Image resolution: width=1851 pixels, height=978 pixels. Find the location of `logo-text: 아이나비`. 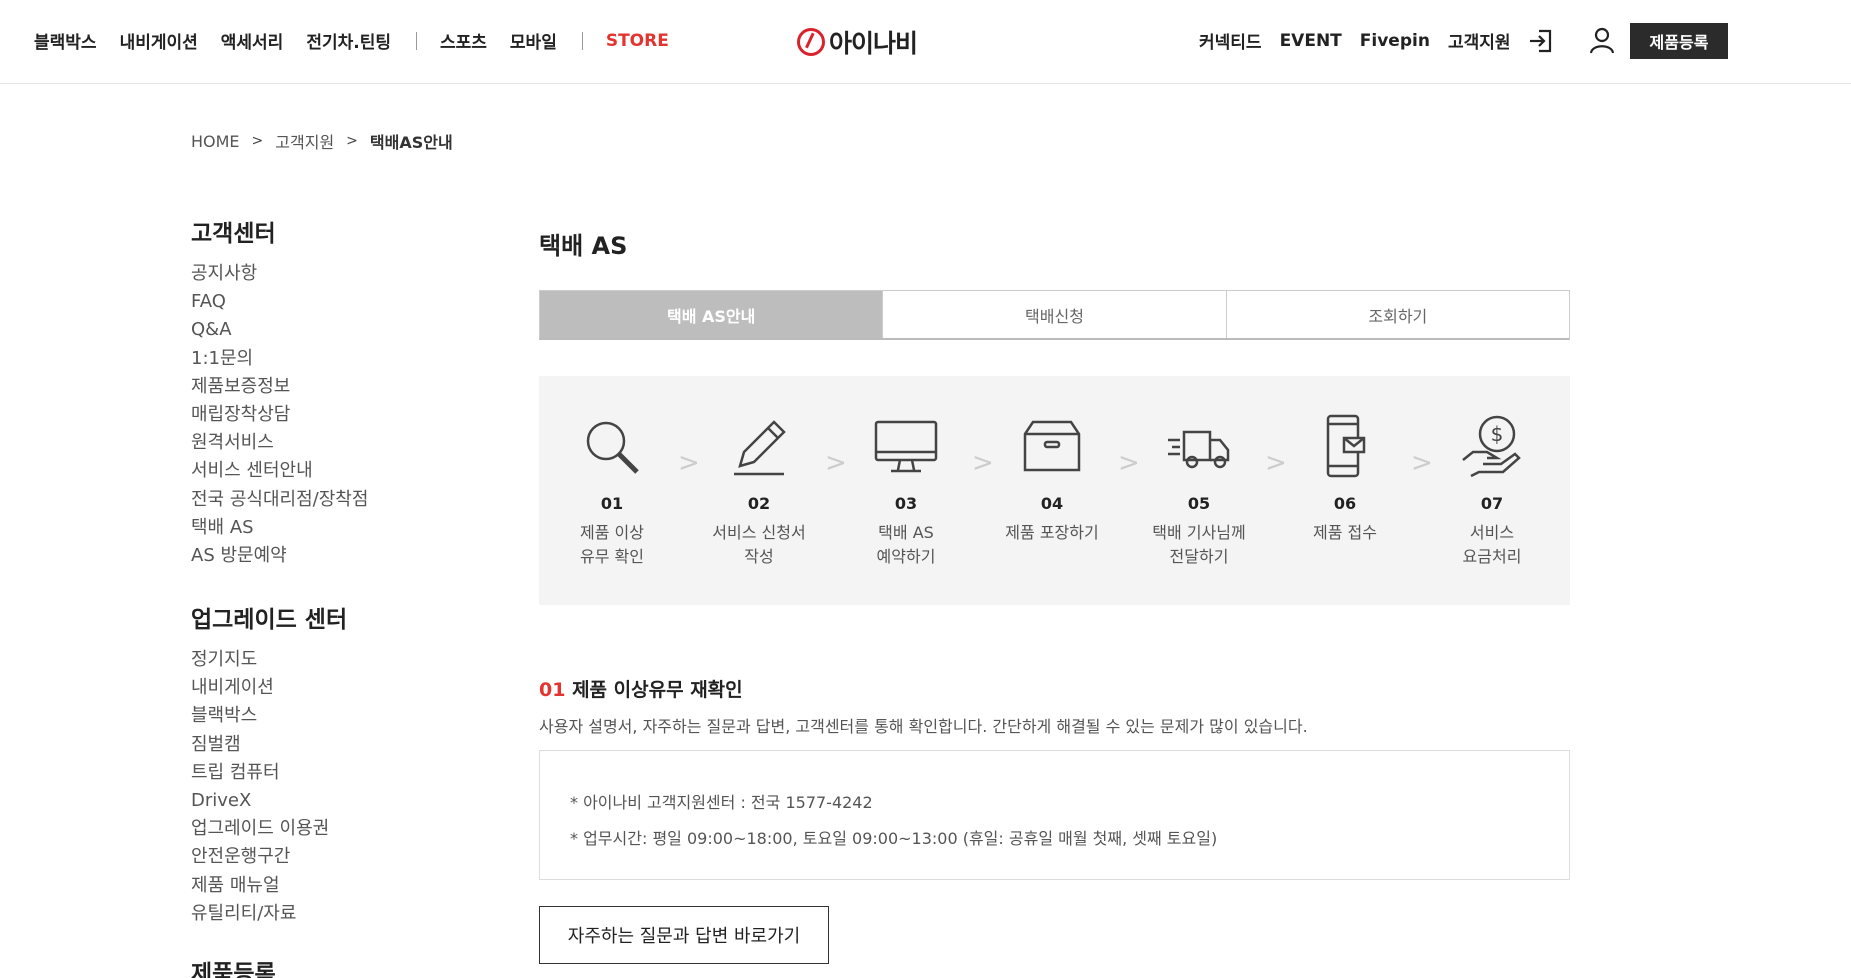

logo-text: 아이나비 is located at coordinates (873, 43).